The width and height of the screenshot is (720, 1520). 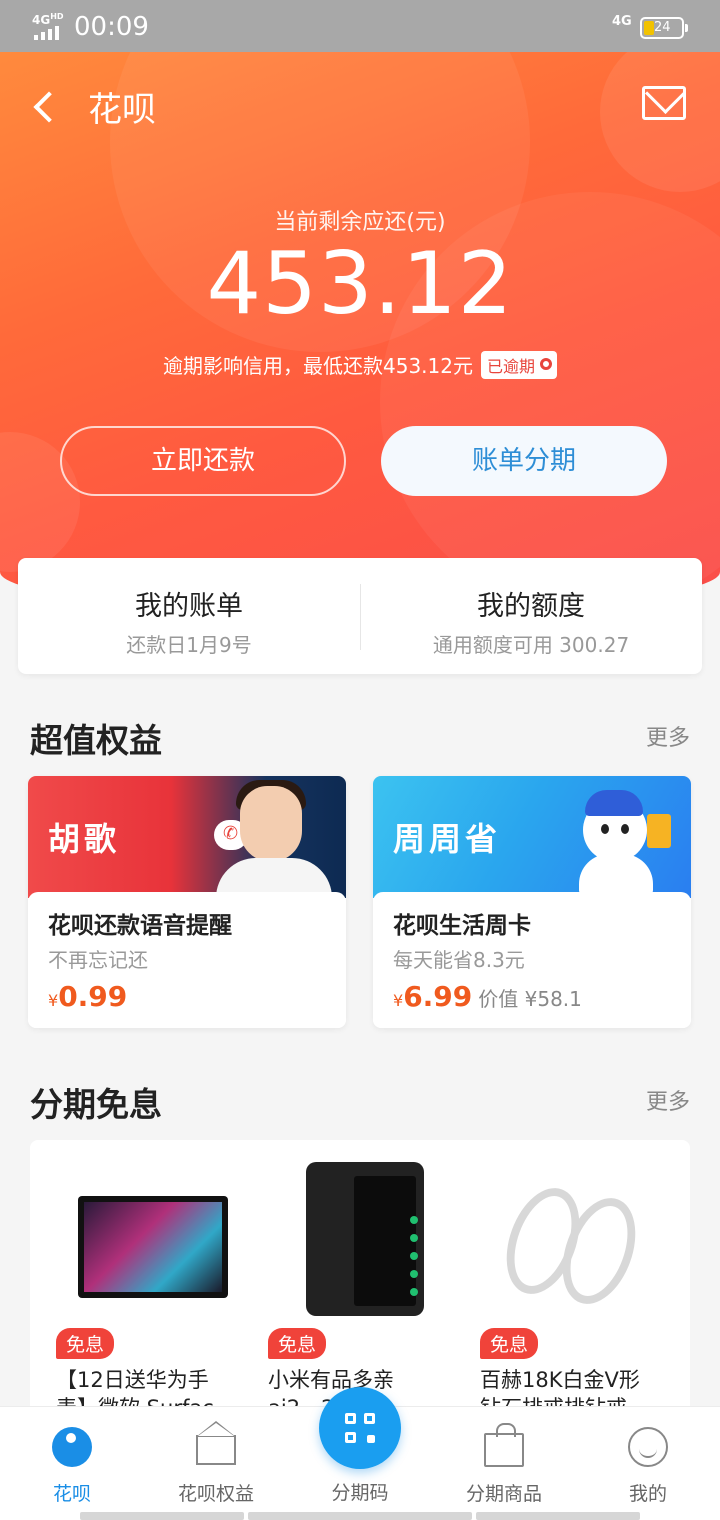 I want to click on my-bill-title: 我的账单, so click(x=189, y=606).